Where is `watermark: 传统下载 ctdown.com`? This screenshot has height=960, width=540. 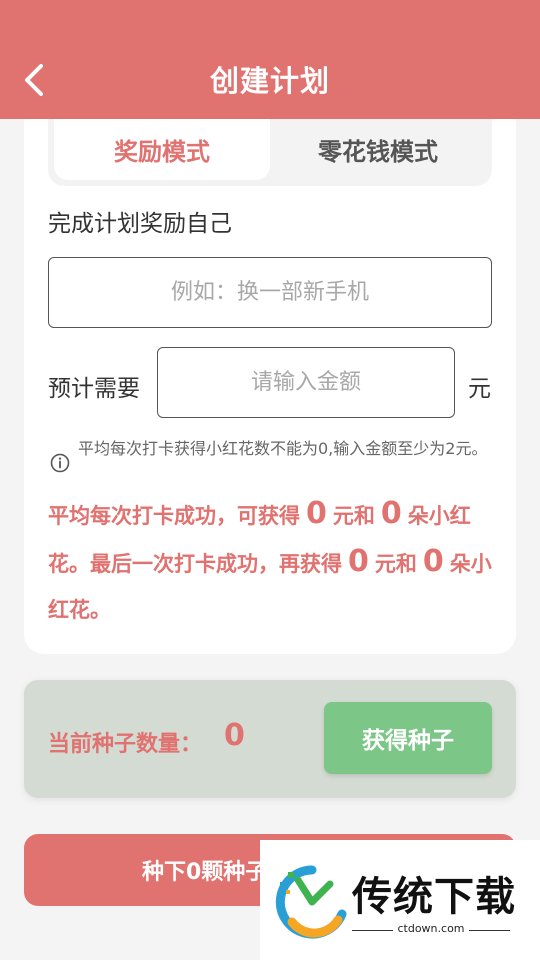 watermark: 传统下载 ctdown.com is located at coordinates (400, 900).